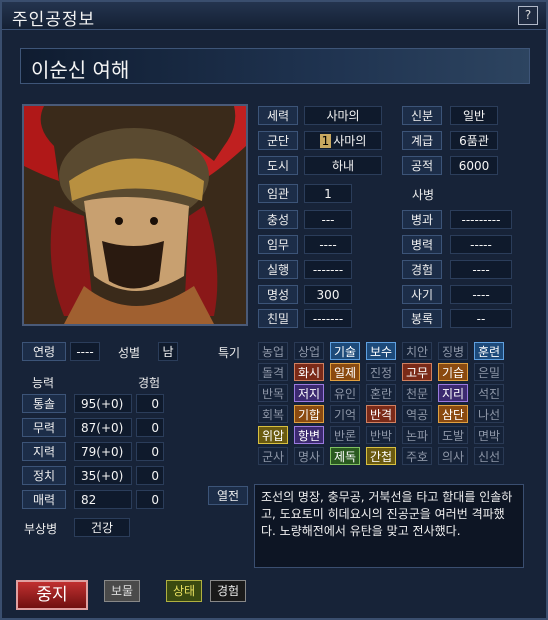 The image size is (548, 620). Describe the element at coordinates (309, 372) in the screenshot. I see `skill-item: 화시` at that location.